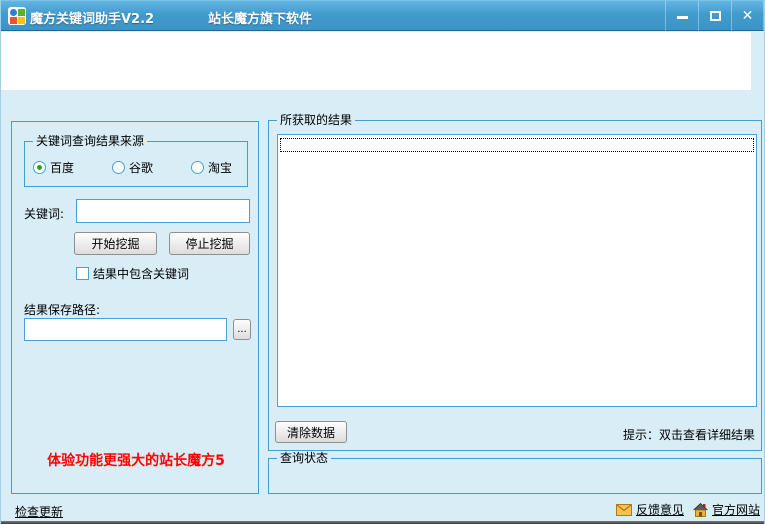  I want to click on status-groupbox-title: 查询状态, so click(304, 458).